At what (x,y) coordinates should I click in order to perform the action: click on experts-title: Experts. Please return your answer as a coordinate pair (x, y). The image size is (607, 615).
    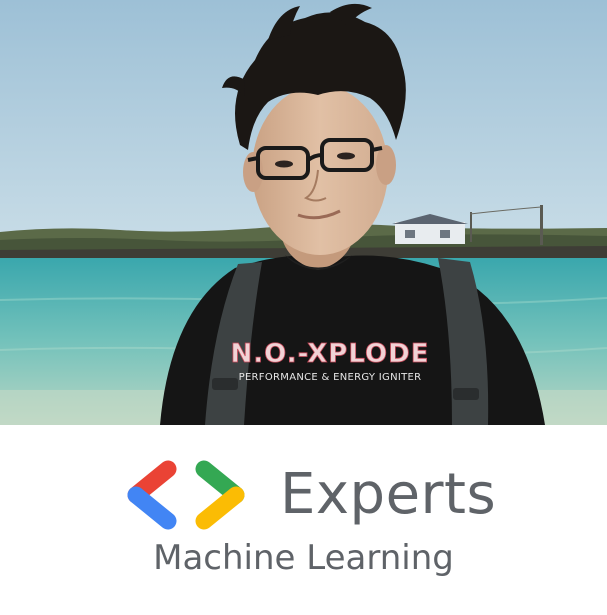
    Looking at the image, I should click on (388, 494).